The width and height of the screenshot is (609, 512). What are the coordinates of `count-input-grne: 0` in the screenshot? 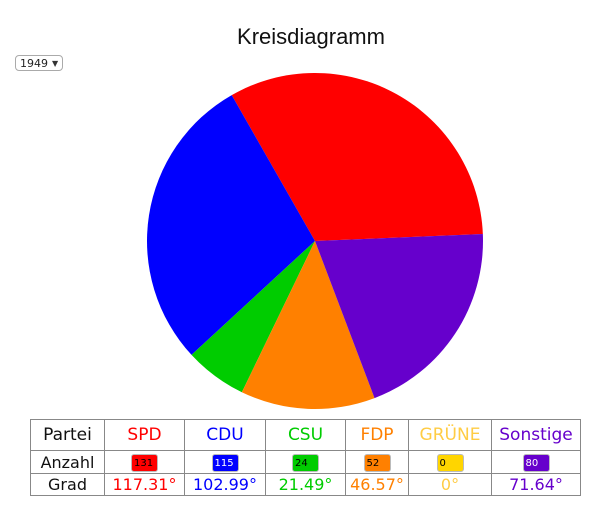 It's located at (450, 462).